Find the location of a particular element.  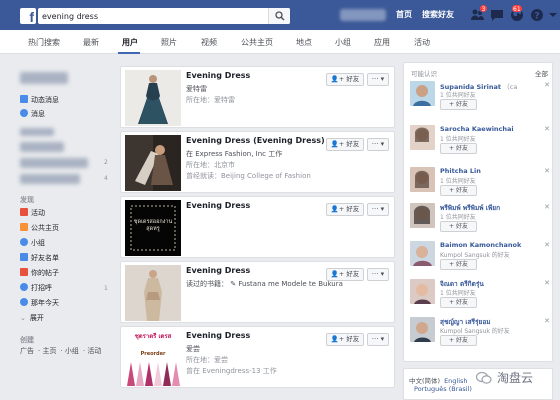

sidebar-item-on-this-day: 那年今天 is located at coordinates (39, 303).